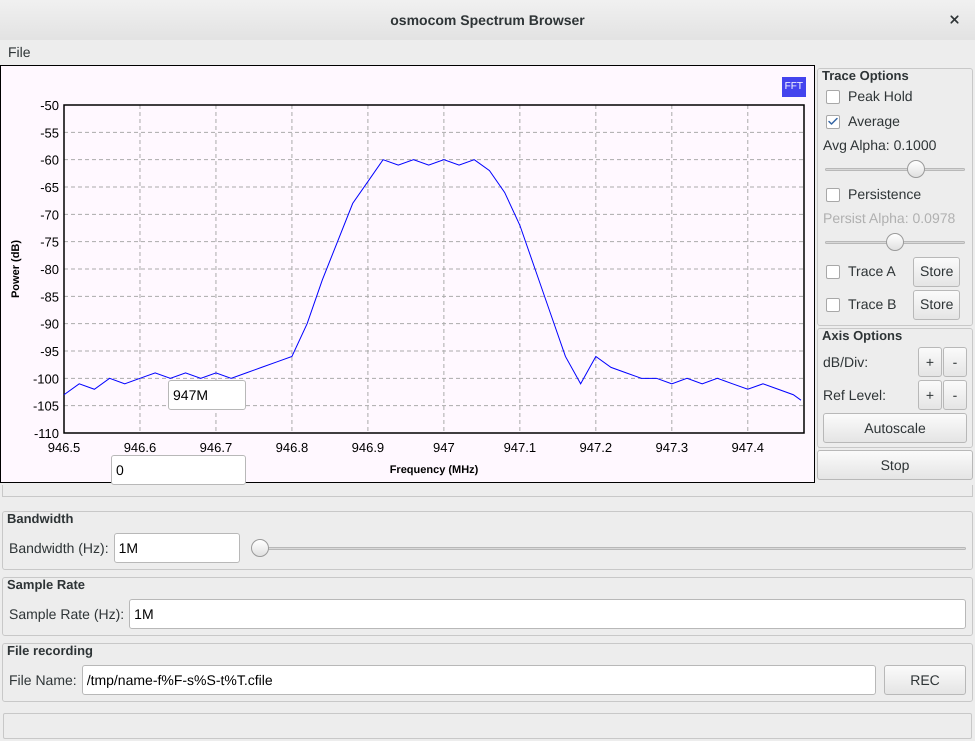 This screenshot has width=975, height=741. What do you see at coordinates (43, 680) in the screenshot?
I see `field-label: File Name:` at bounding box center [43, 680].